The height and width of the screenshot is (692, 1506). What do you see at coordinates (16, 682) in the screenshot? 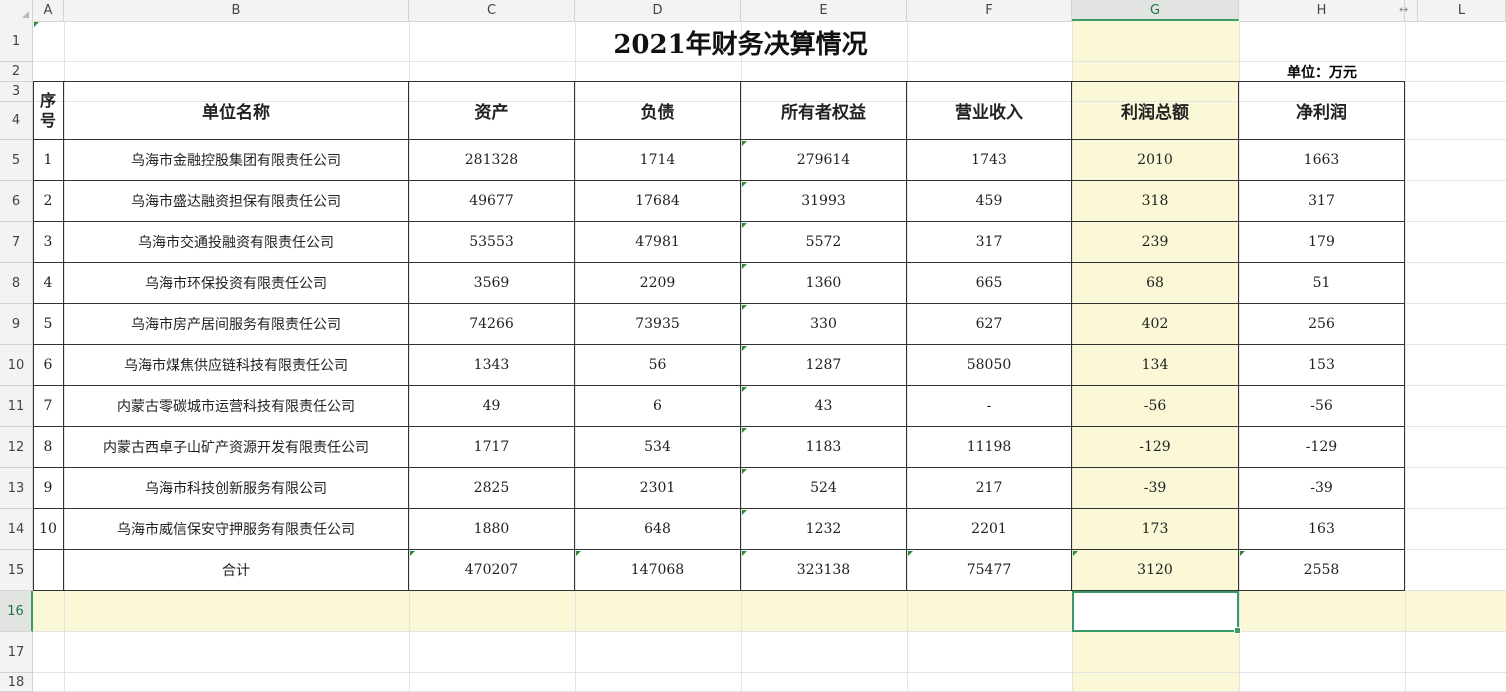
I see `row-header-18: 18` at bounding box center [16, 682].